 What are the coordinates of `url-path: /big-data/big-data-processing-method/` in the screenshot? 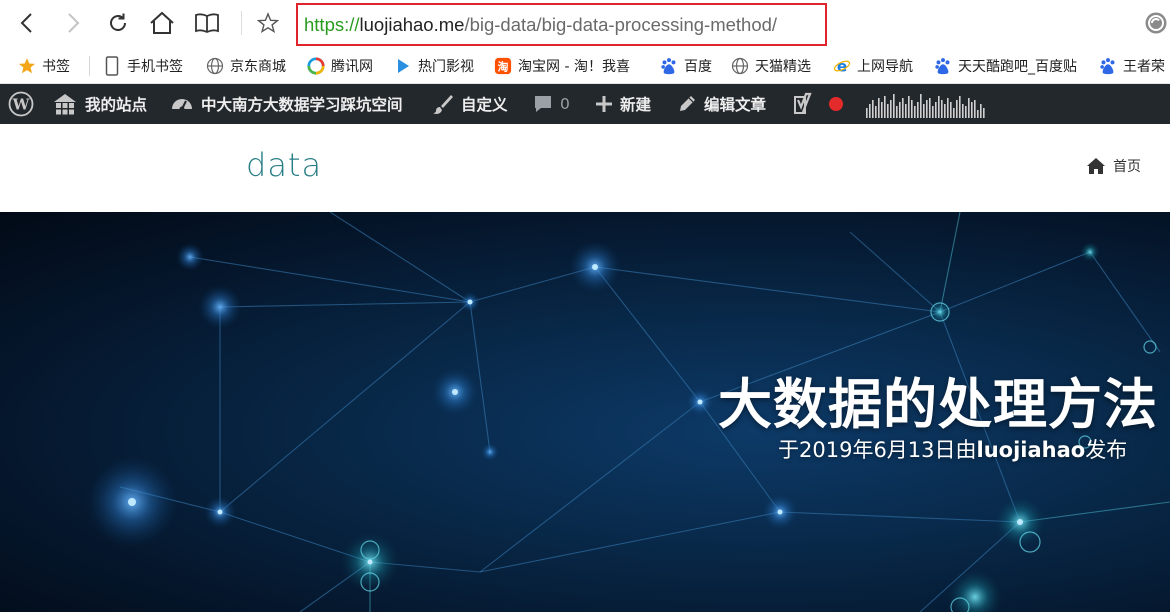 It's located at (621, 24).